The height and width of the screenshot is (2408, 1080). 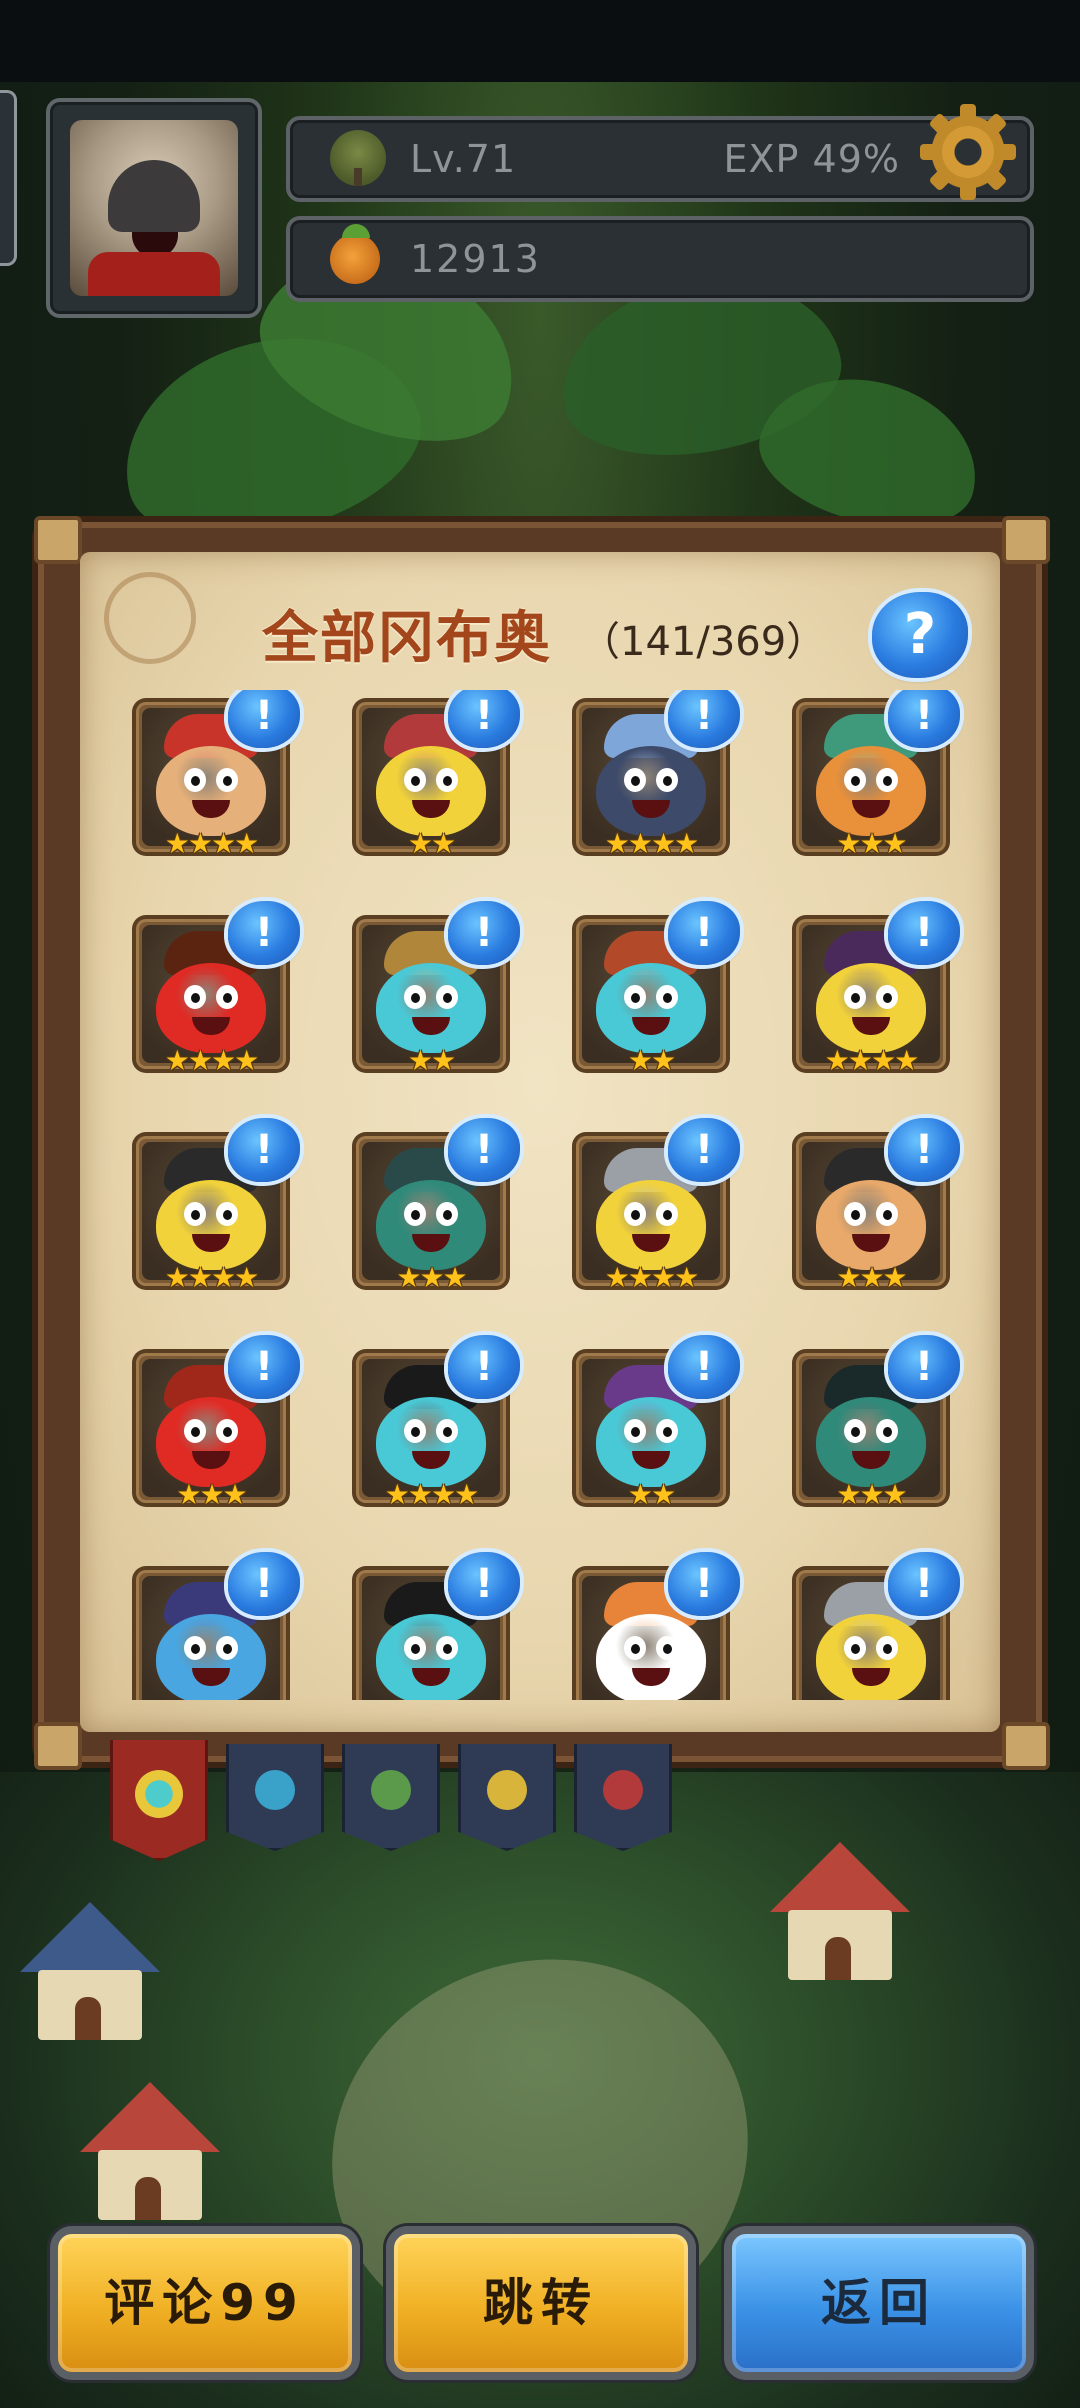 What do you see at coordinates (623, 1790) in the screenshot?
I see `red-mask-icon` at bounding box center [623, 1790].